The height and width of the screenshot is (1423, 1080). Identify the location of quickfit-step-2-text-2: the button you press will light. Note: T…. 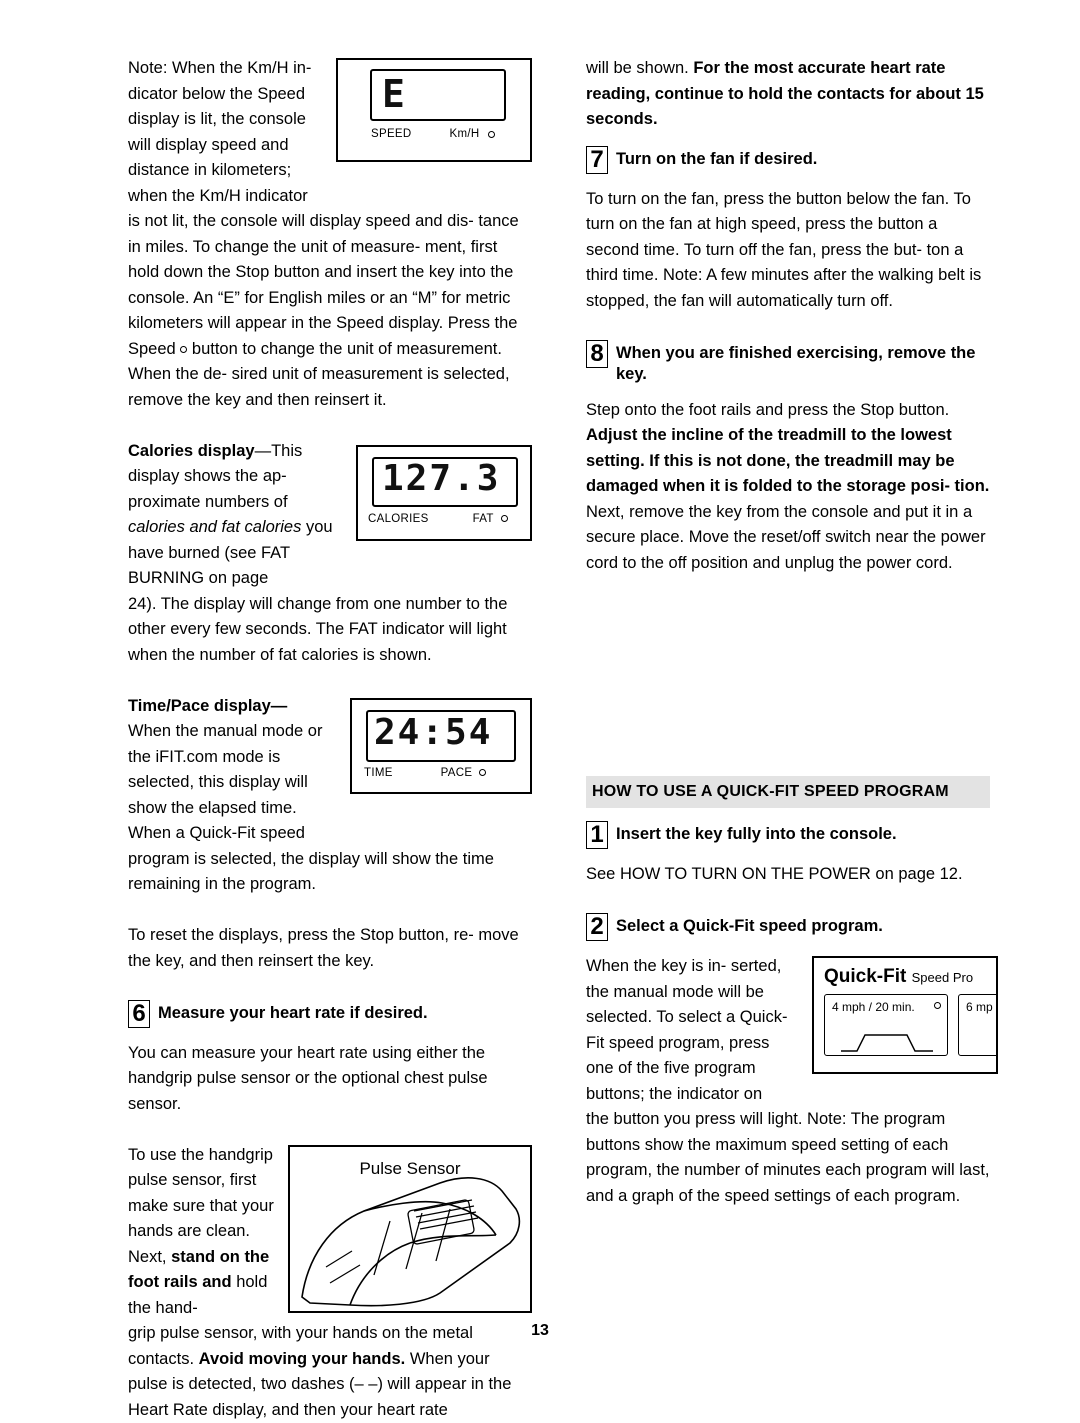
(788, 1157).